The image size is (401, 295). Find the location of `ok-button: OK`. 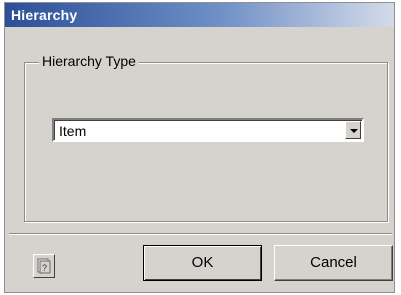

ok-button: OK is located at coordinates (202, 263).